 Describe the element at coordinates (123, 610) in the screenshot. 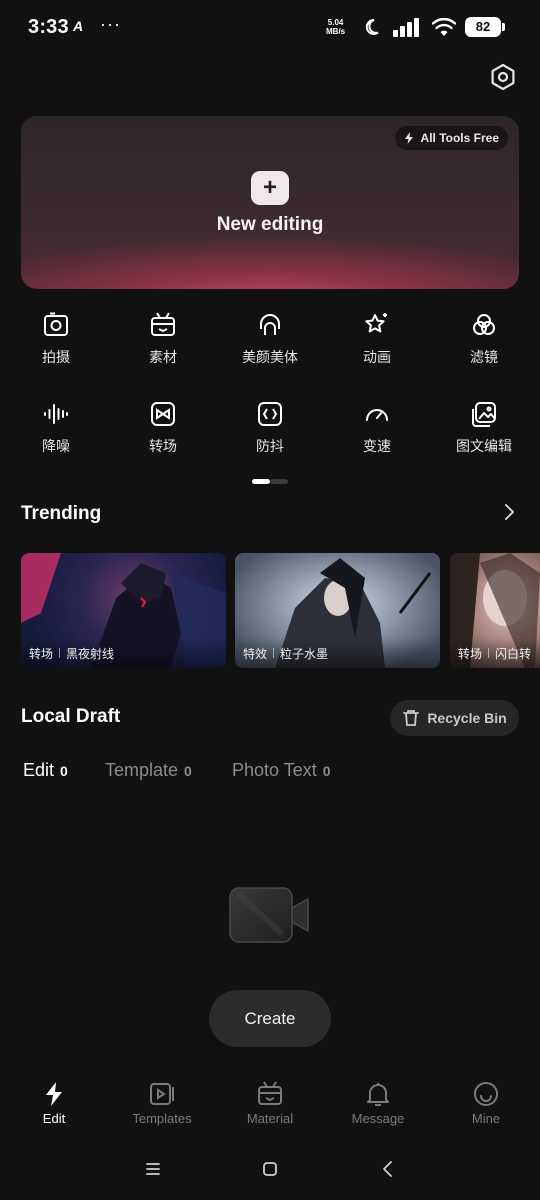

I see `trending-card: 转场 黑夜射线` at that location.